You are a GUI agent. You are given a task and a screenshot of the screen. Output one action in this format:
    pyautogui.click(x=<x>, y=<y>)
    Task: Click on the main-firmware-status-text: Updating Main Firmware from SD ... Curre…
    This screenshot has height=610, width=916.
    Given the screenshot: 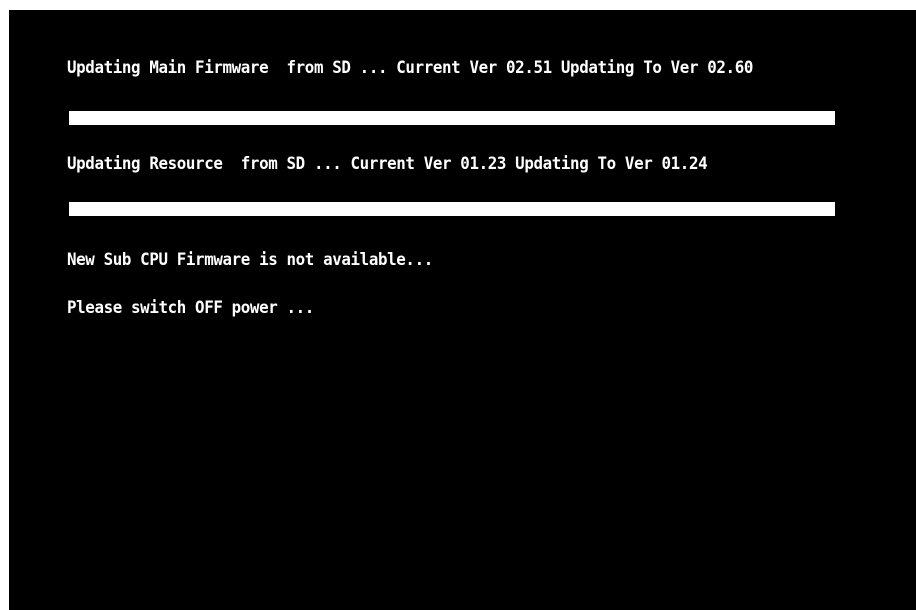 What is the action you would take?
    pyautogui.click(x=410, y=68)
    